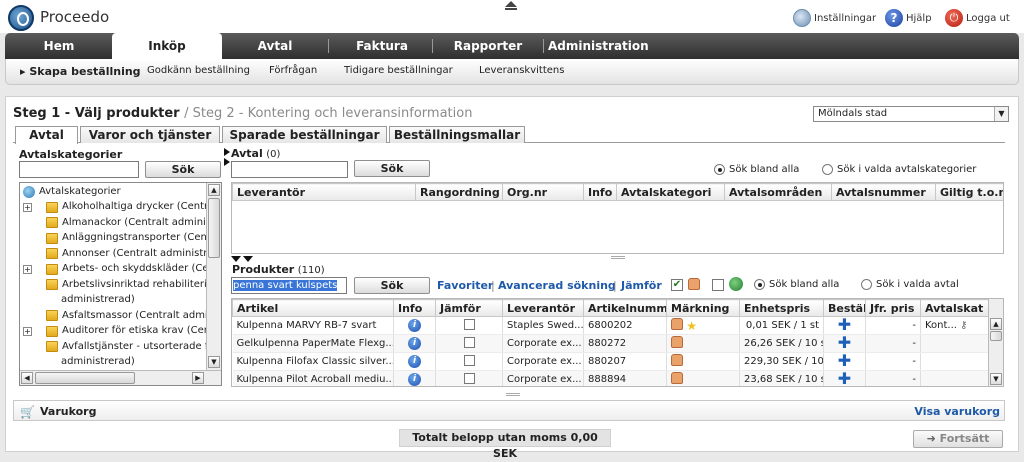 The height and width of the screenshot is (462, 1024). I want to click on col-orgnr: Org.nr, so click(543, 192).